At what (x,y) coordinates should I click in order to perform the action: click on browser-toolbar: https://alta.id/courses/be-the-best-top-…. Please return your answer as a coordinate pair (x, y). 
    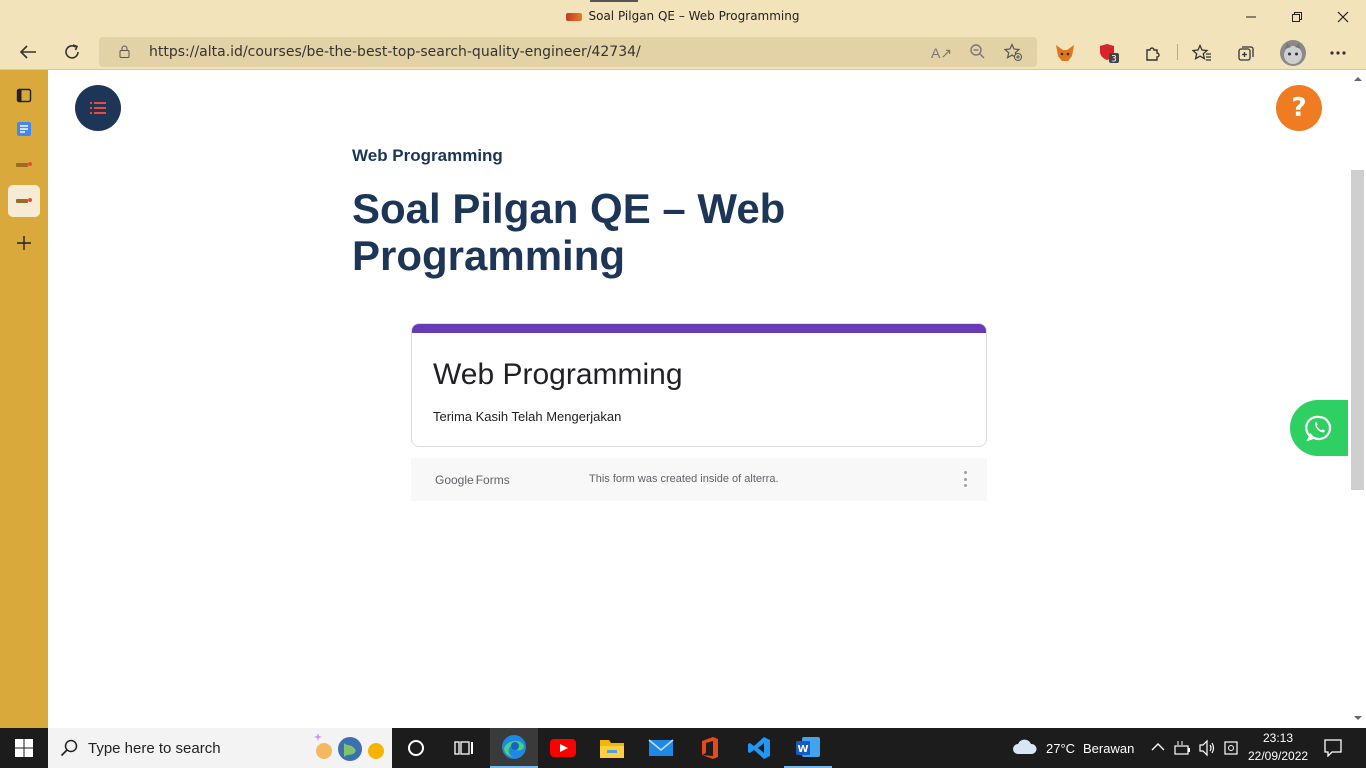
    Looking at the image, I should click on (683, 52).